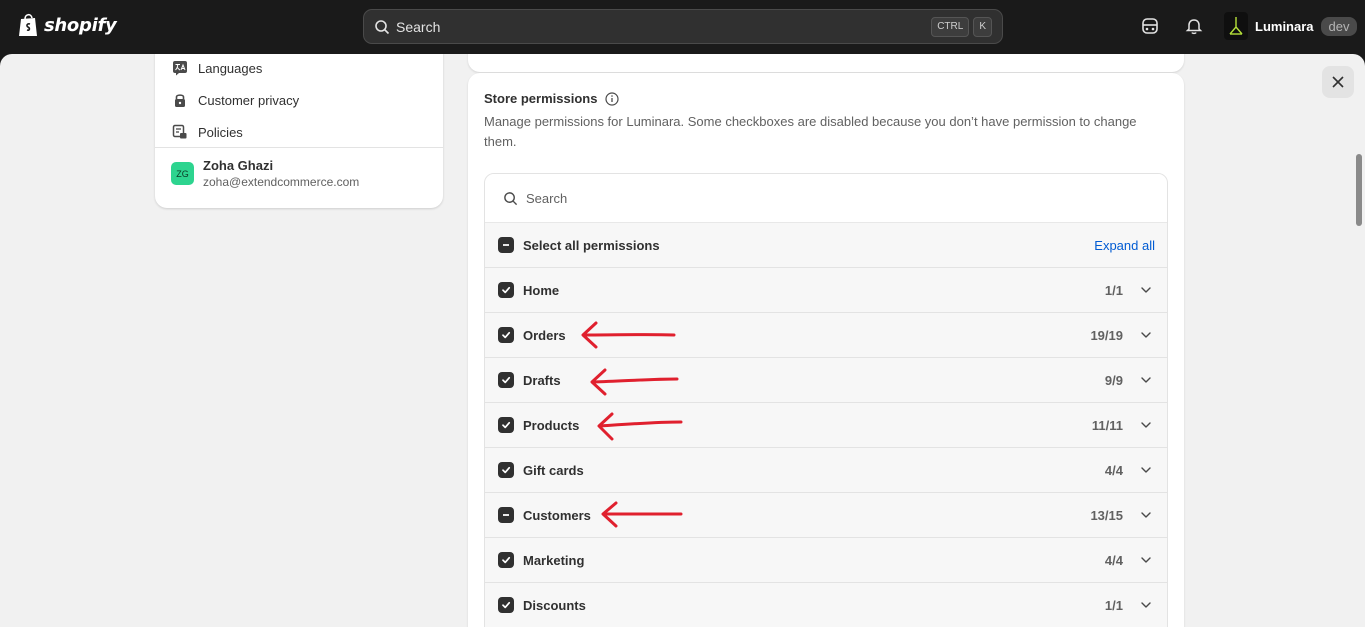  I want to click on select-all-checkbox, so click(506, 245).